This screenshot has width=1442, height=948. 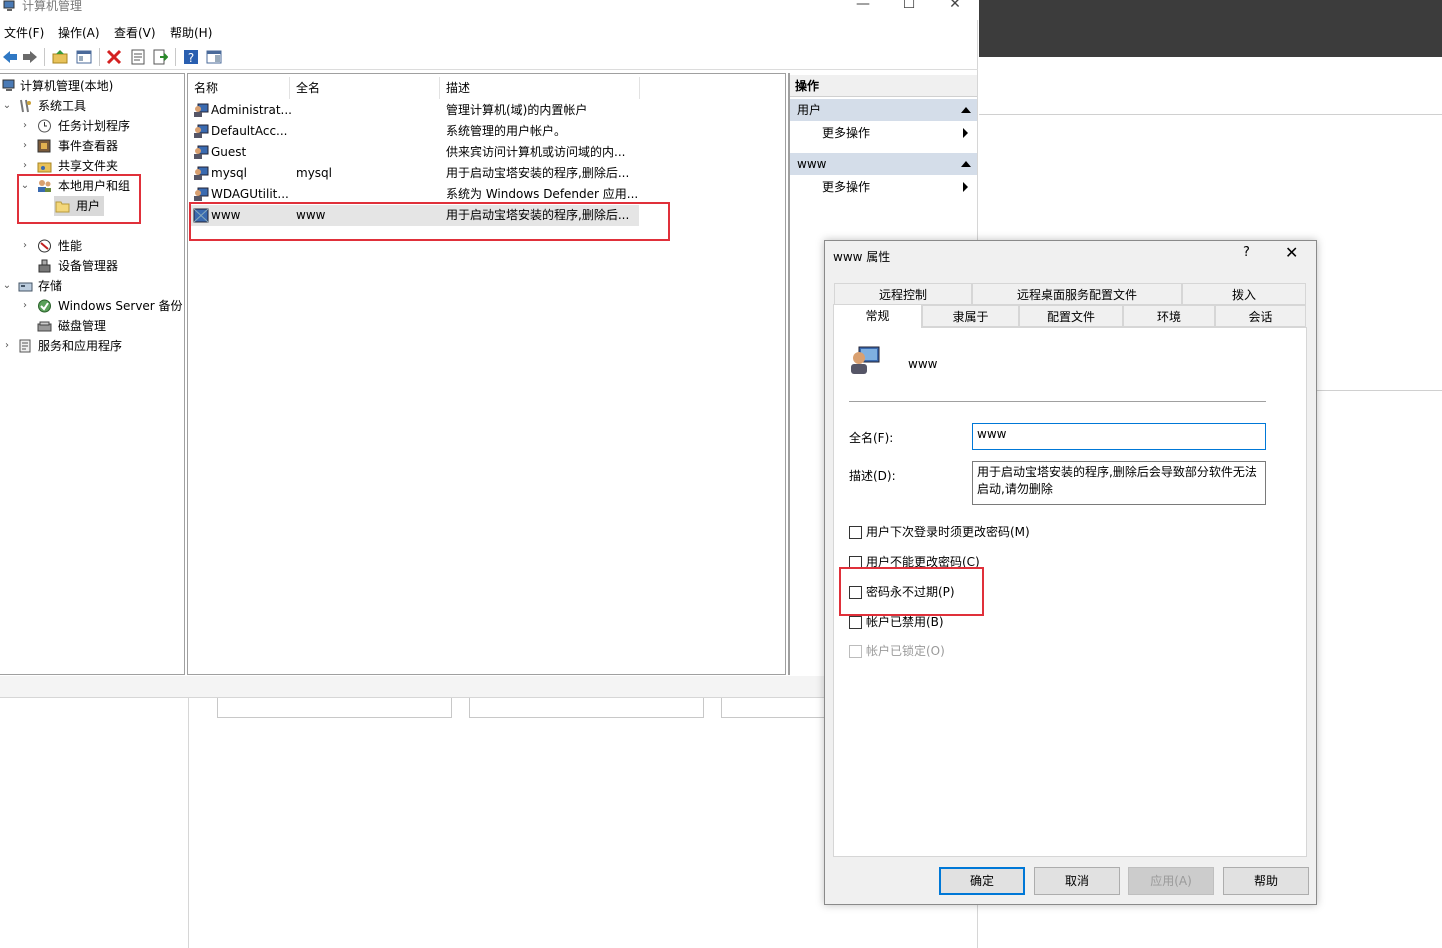 What do you see at coordinates (138, 57) in the screenshot?
I see `properties-icon` at bounding box center [138, 57].